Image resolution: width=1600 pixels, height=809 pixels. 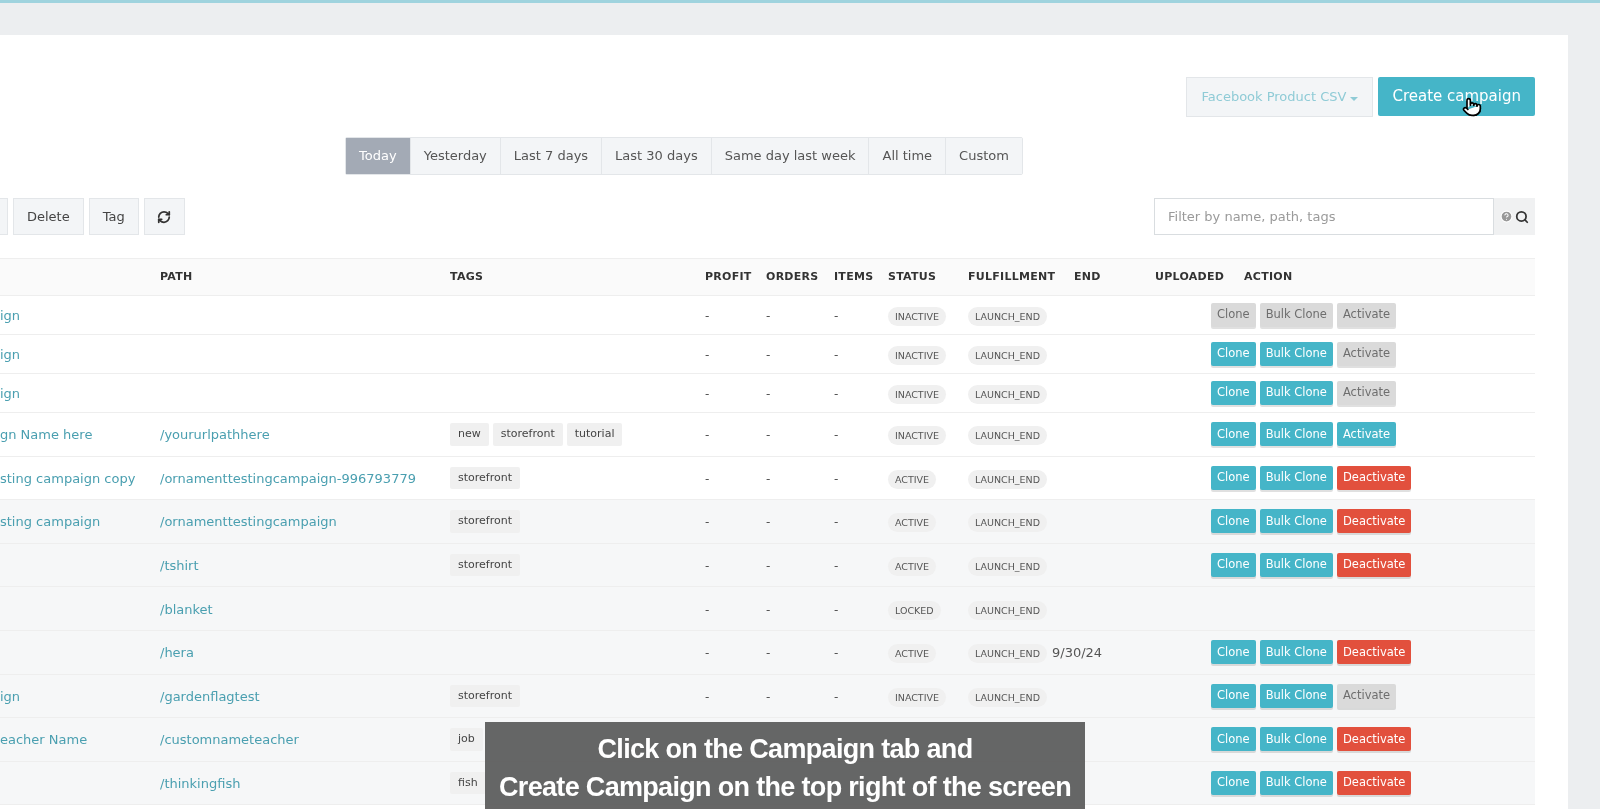 What do you see at coordinates (1366, 434) in the screenshot?
I see `activate-button: Activate` at bounding box center [1366, 434].